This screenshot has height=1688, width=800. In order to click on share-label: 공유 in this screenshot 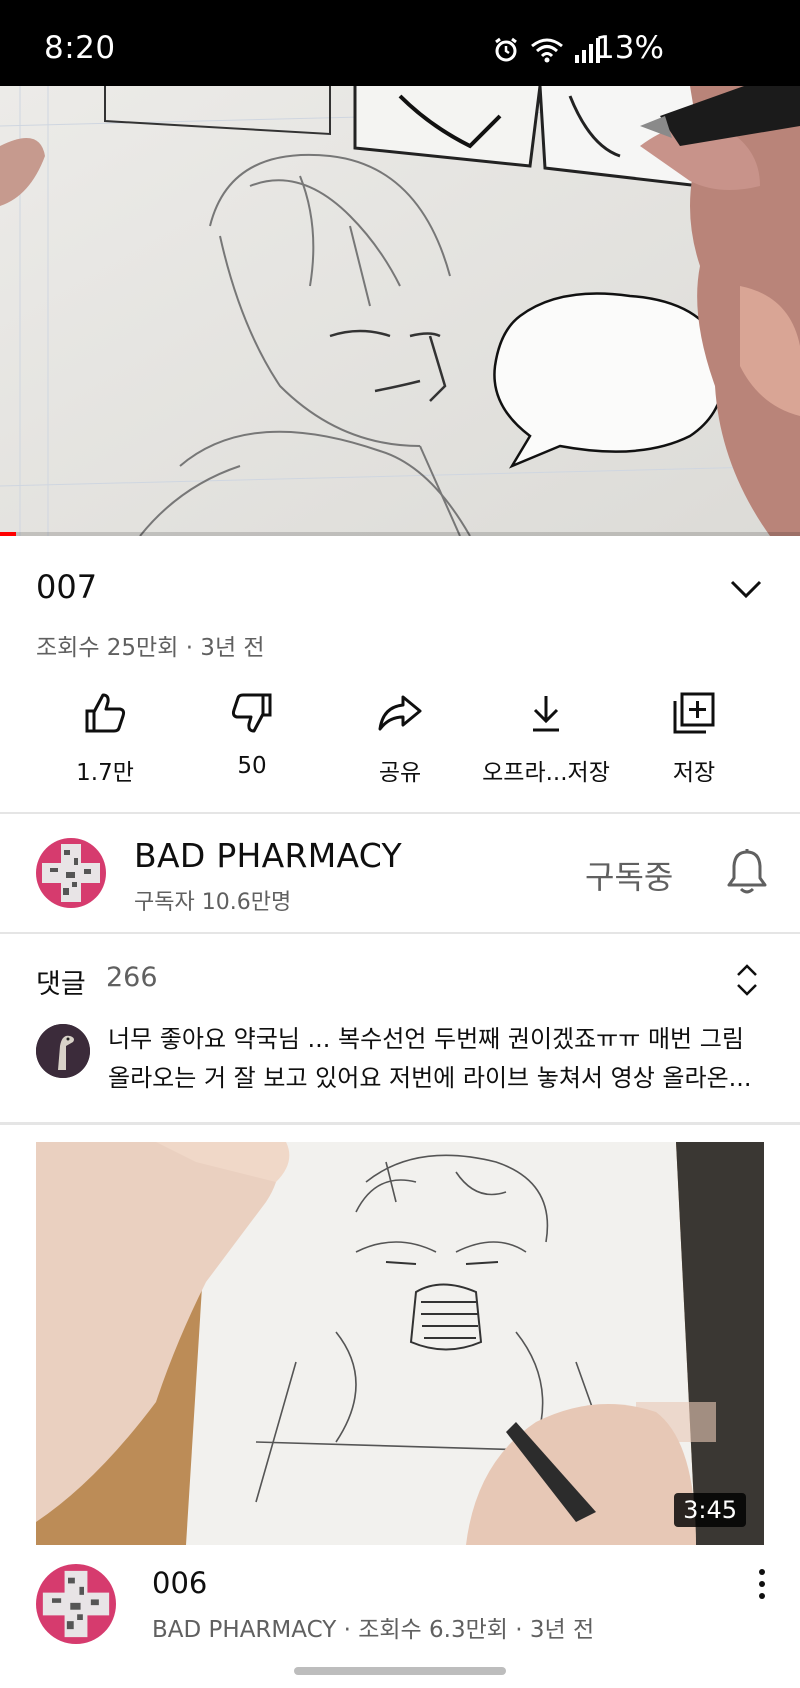, I will do `click(400, 773)`.